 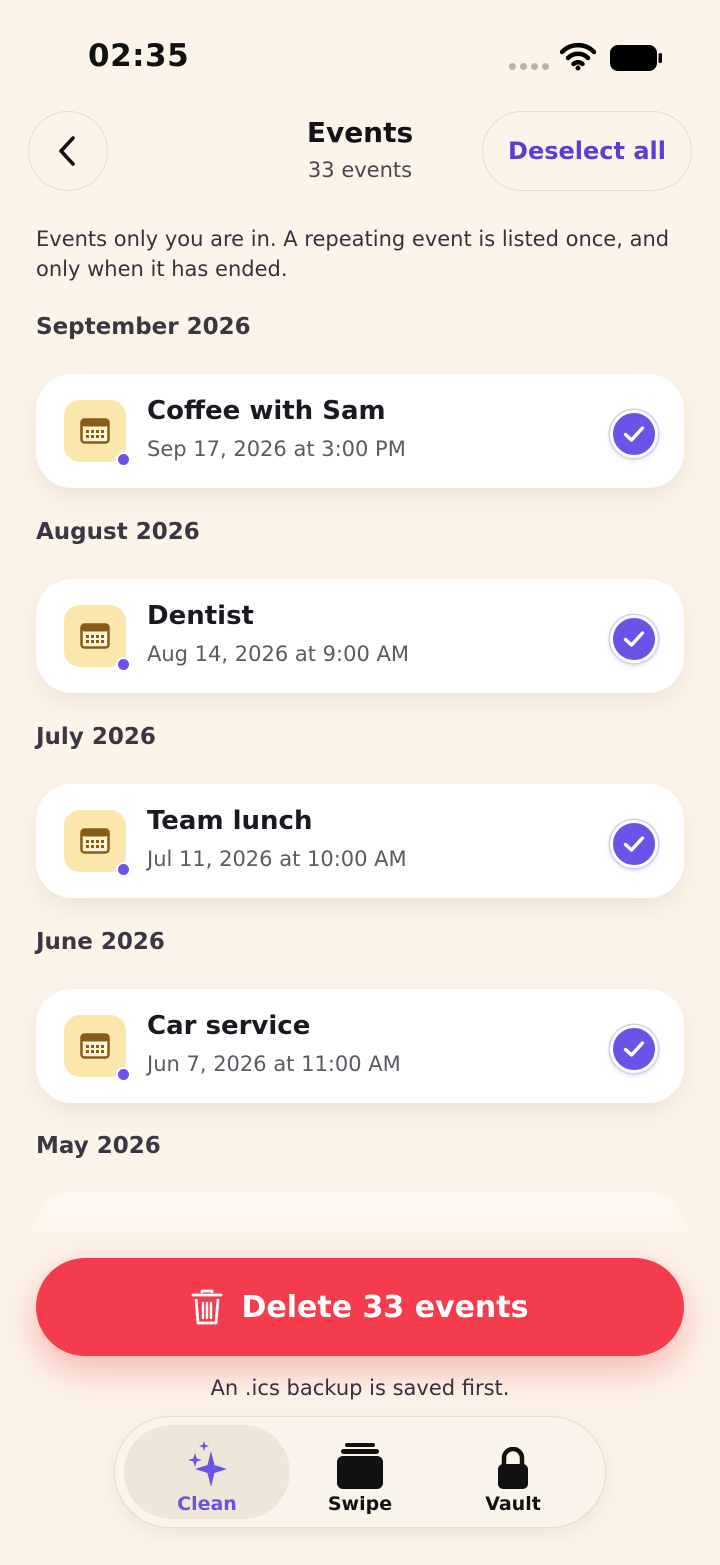 I want to click on lock-icon, so click(x=513, y=1468).